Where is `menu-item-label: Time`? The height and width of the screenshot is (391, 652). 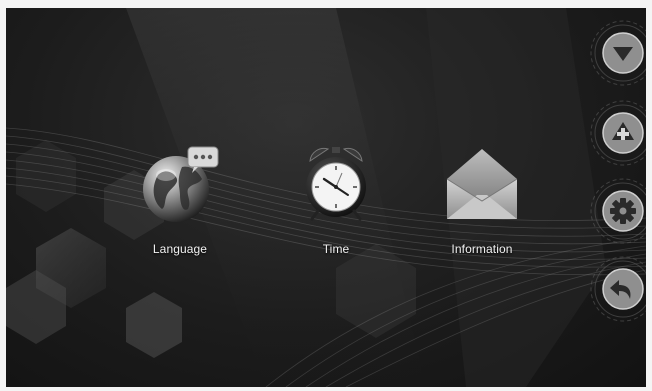
menu-item-label: Time is located at coordinates (336, 249).